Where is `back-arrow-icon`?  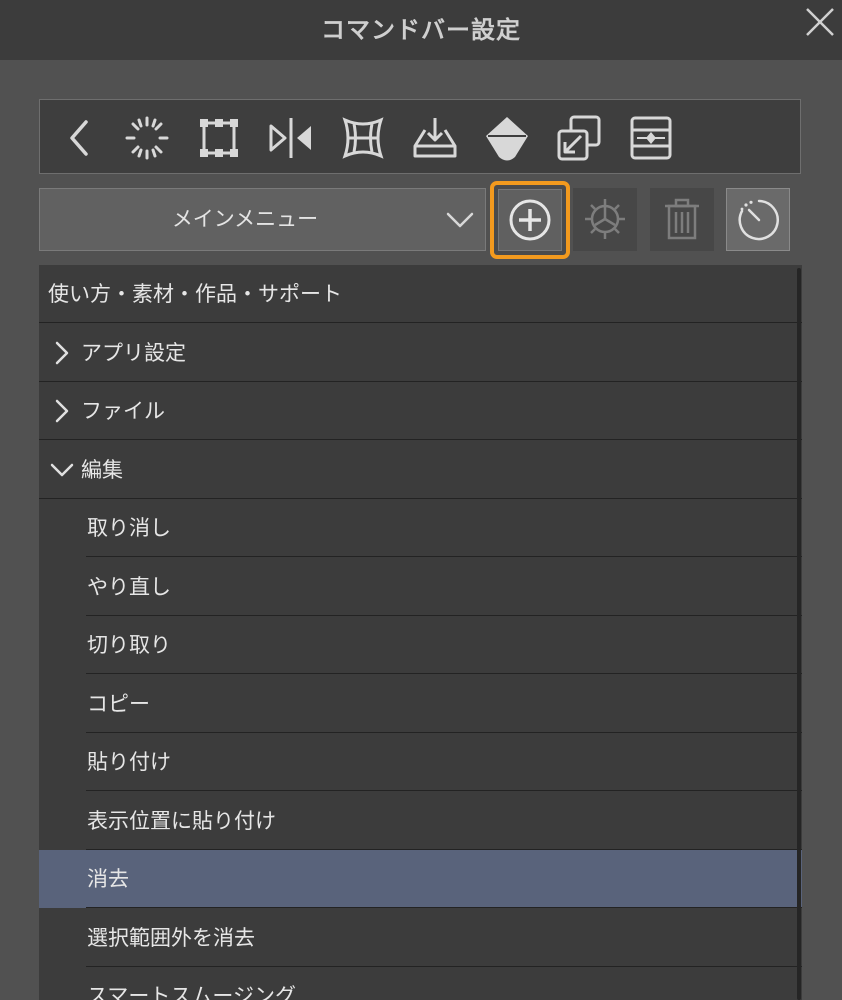
back-arrow-icon is located at coordinates (80, 138).